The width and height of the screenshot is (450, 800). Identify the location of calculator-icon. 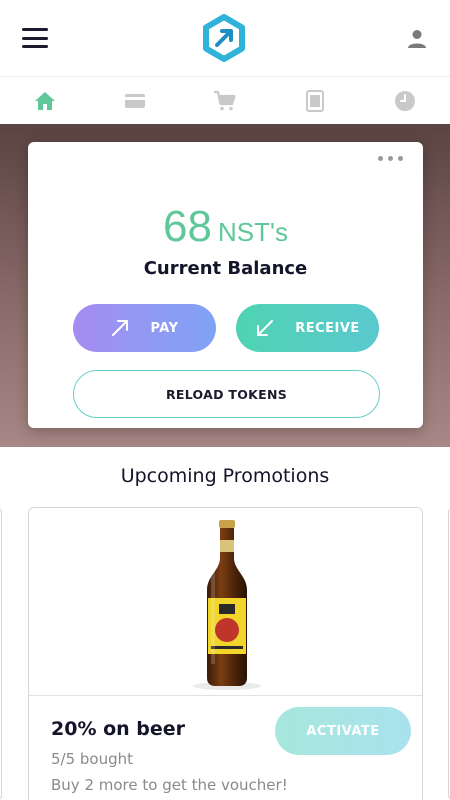
(315, 101).